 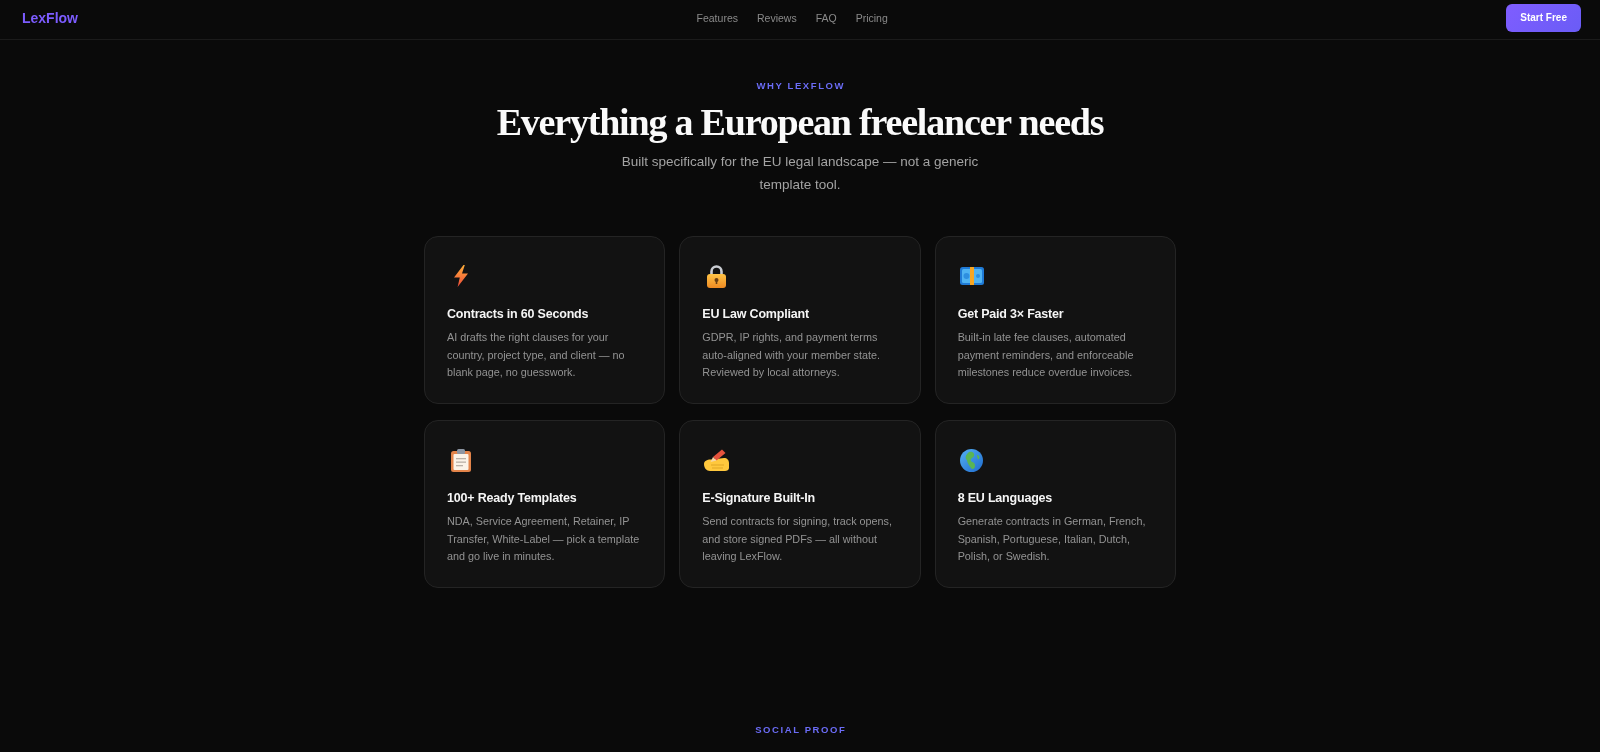 What do you see at coordinates (826, 18) in the screenshot?
I see `nav-link: FAQ` at bounding box center [826, 18].